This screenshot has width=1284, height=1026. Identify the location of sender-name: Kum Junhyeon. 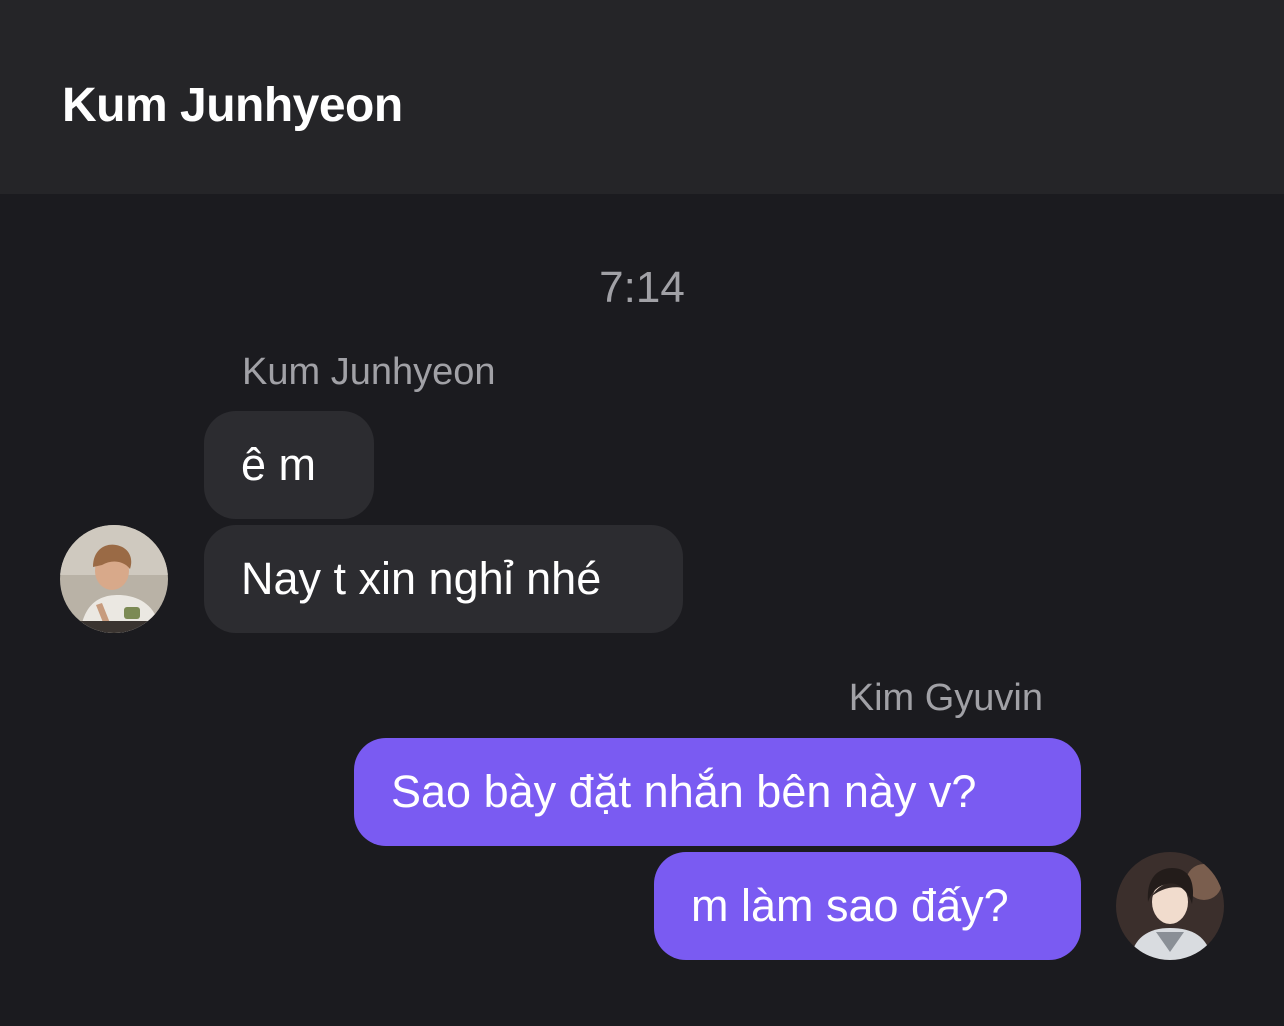
(369, 372).